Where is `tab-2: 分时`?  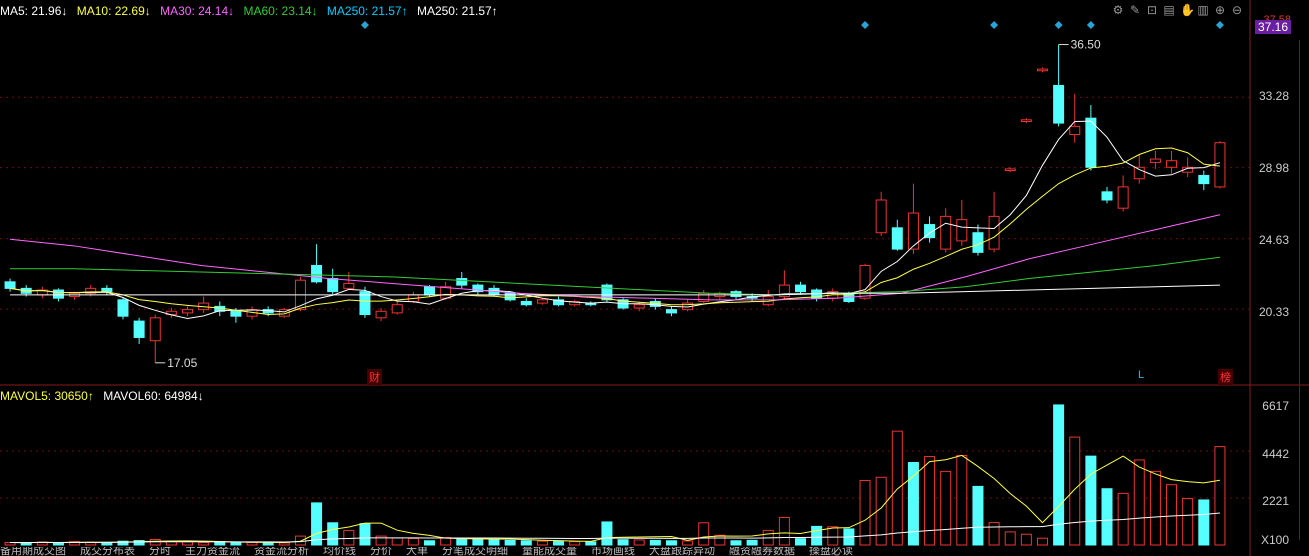
tab-2: 分时 is located at coordinates (160, 551).